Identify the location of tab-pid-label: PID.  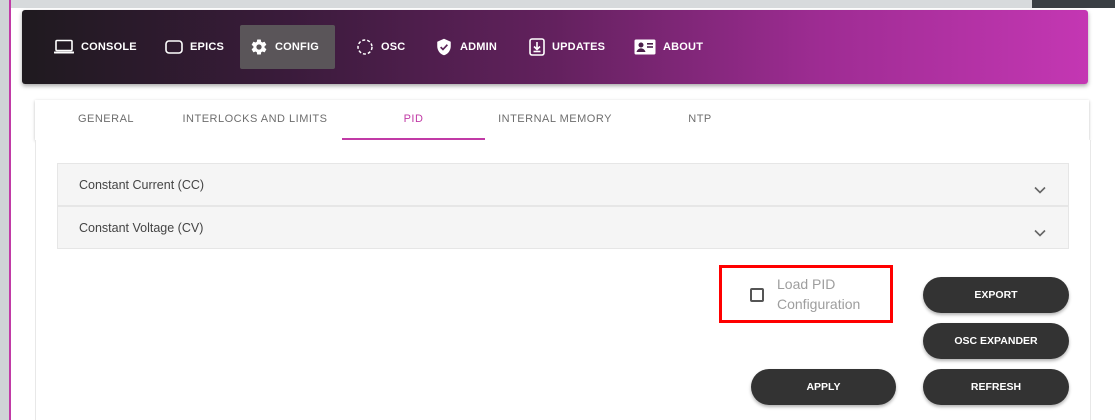
(413, 119).